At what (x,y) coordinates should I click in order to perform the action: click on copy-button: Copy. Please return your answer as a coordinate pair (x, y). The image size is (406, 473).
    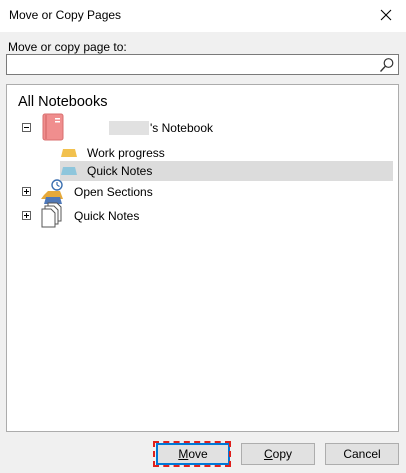
    Looking at the image, I should click on (278, 454).